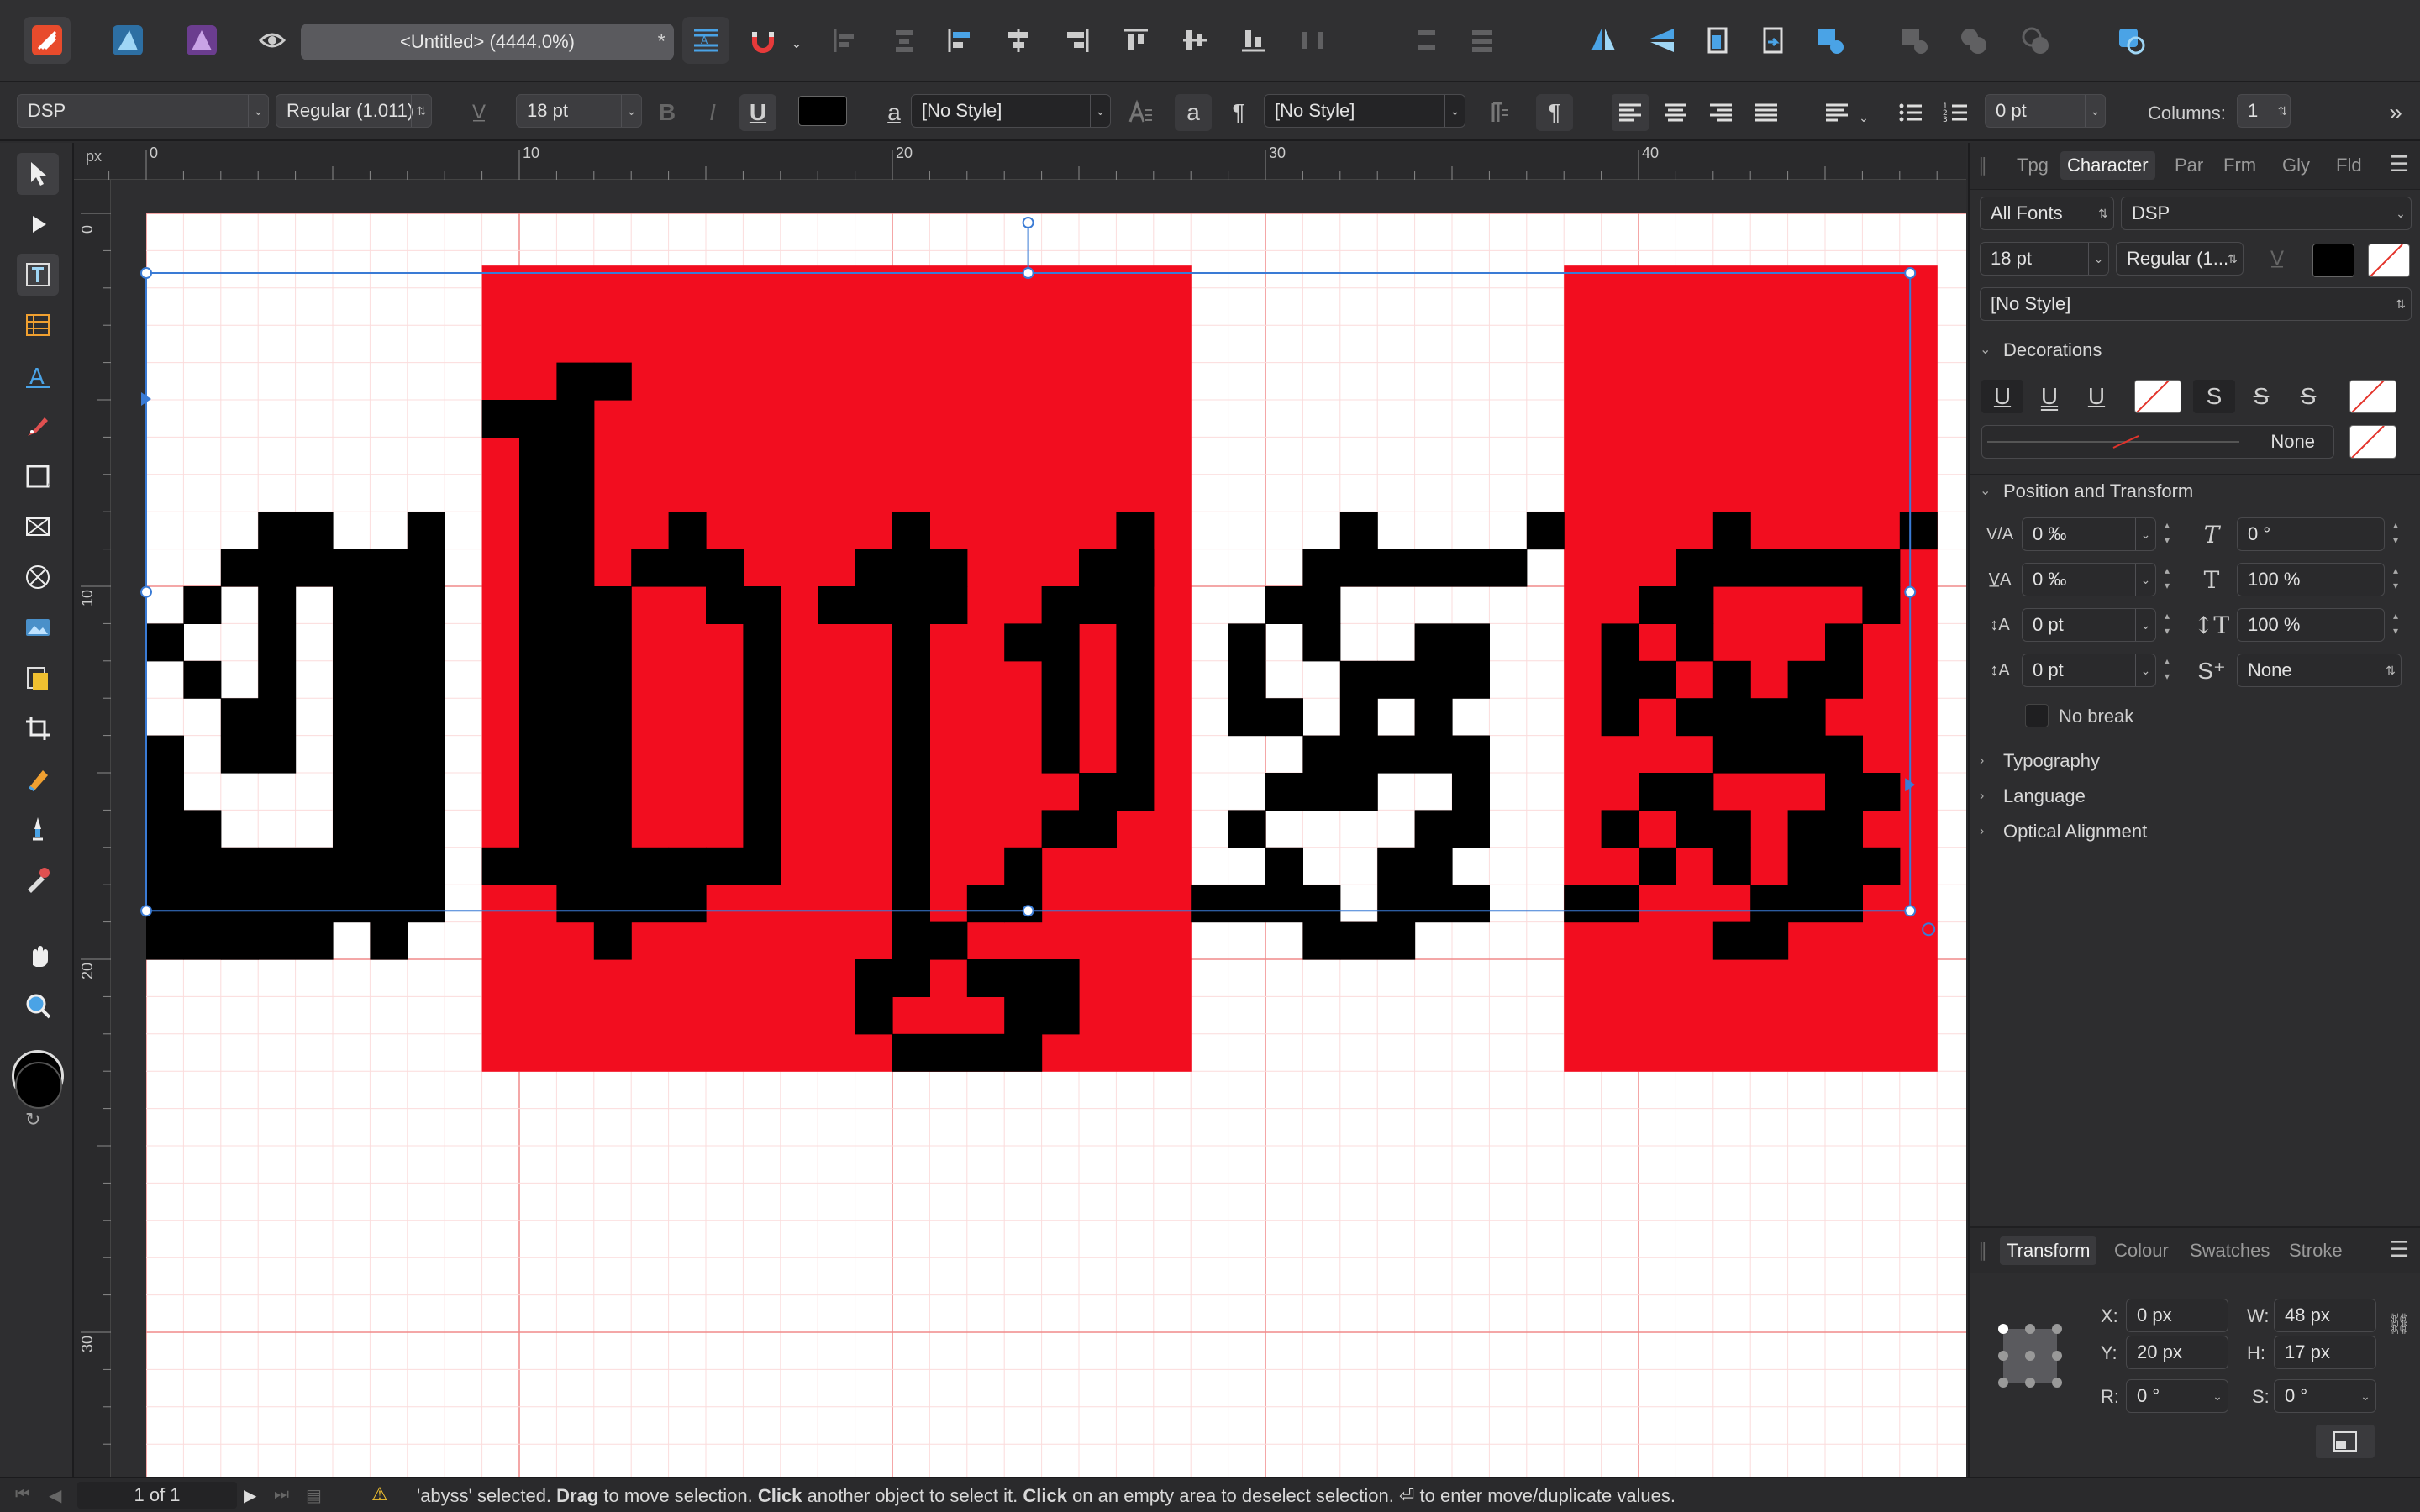  What do you see at coordinates (2195, 761) in the screenshot?
I see `typography-section: › Typography` at bounding box center [2195, 761].